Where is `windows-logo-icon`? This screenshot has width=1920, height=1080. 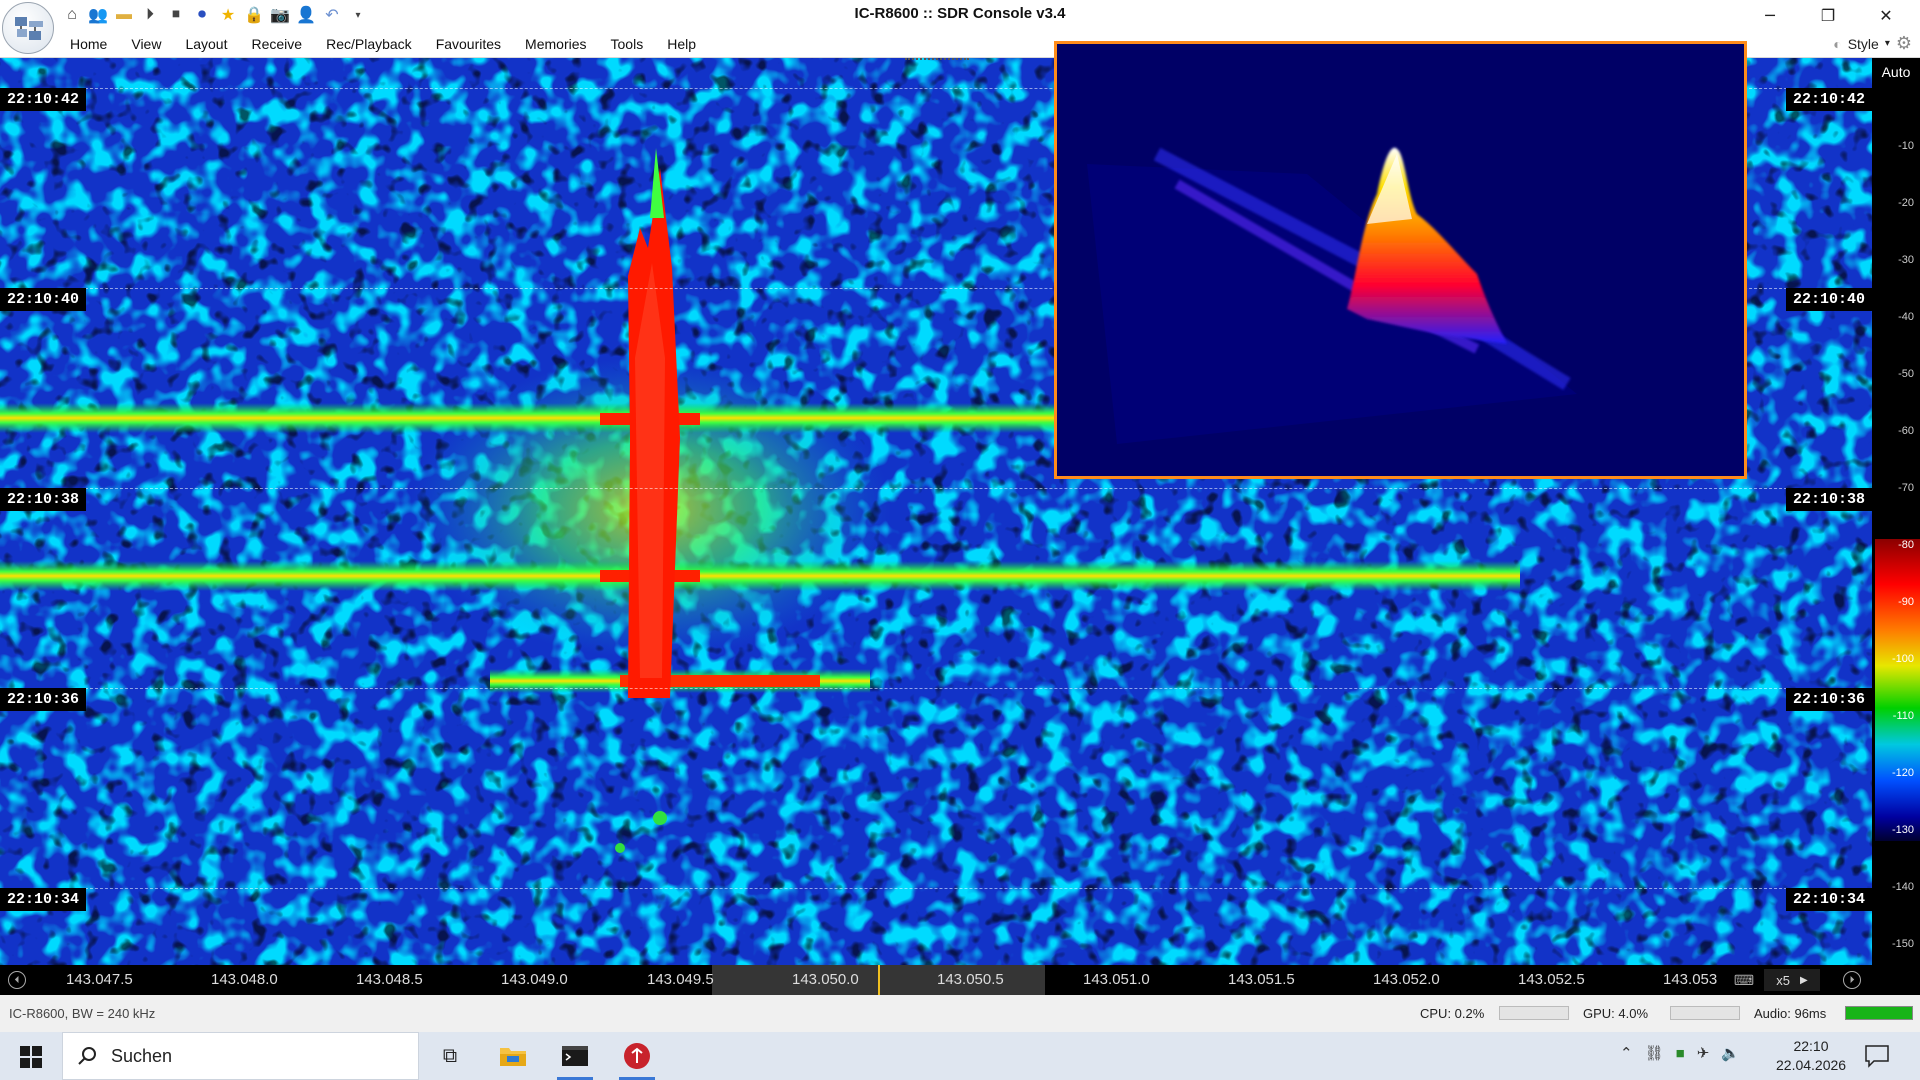 windows-logo-icon is located at coordinates (31, 1057).